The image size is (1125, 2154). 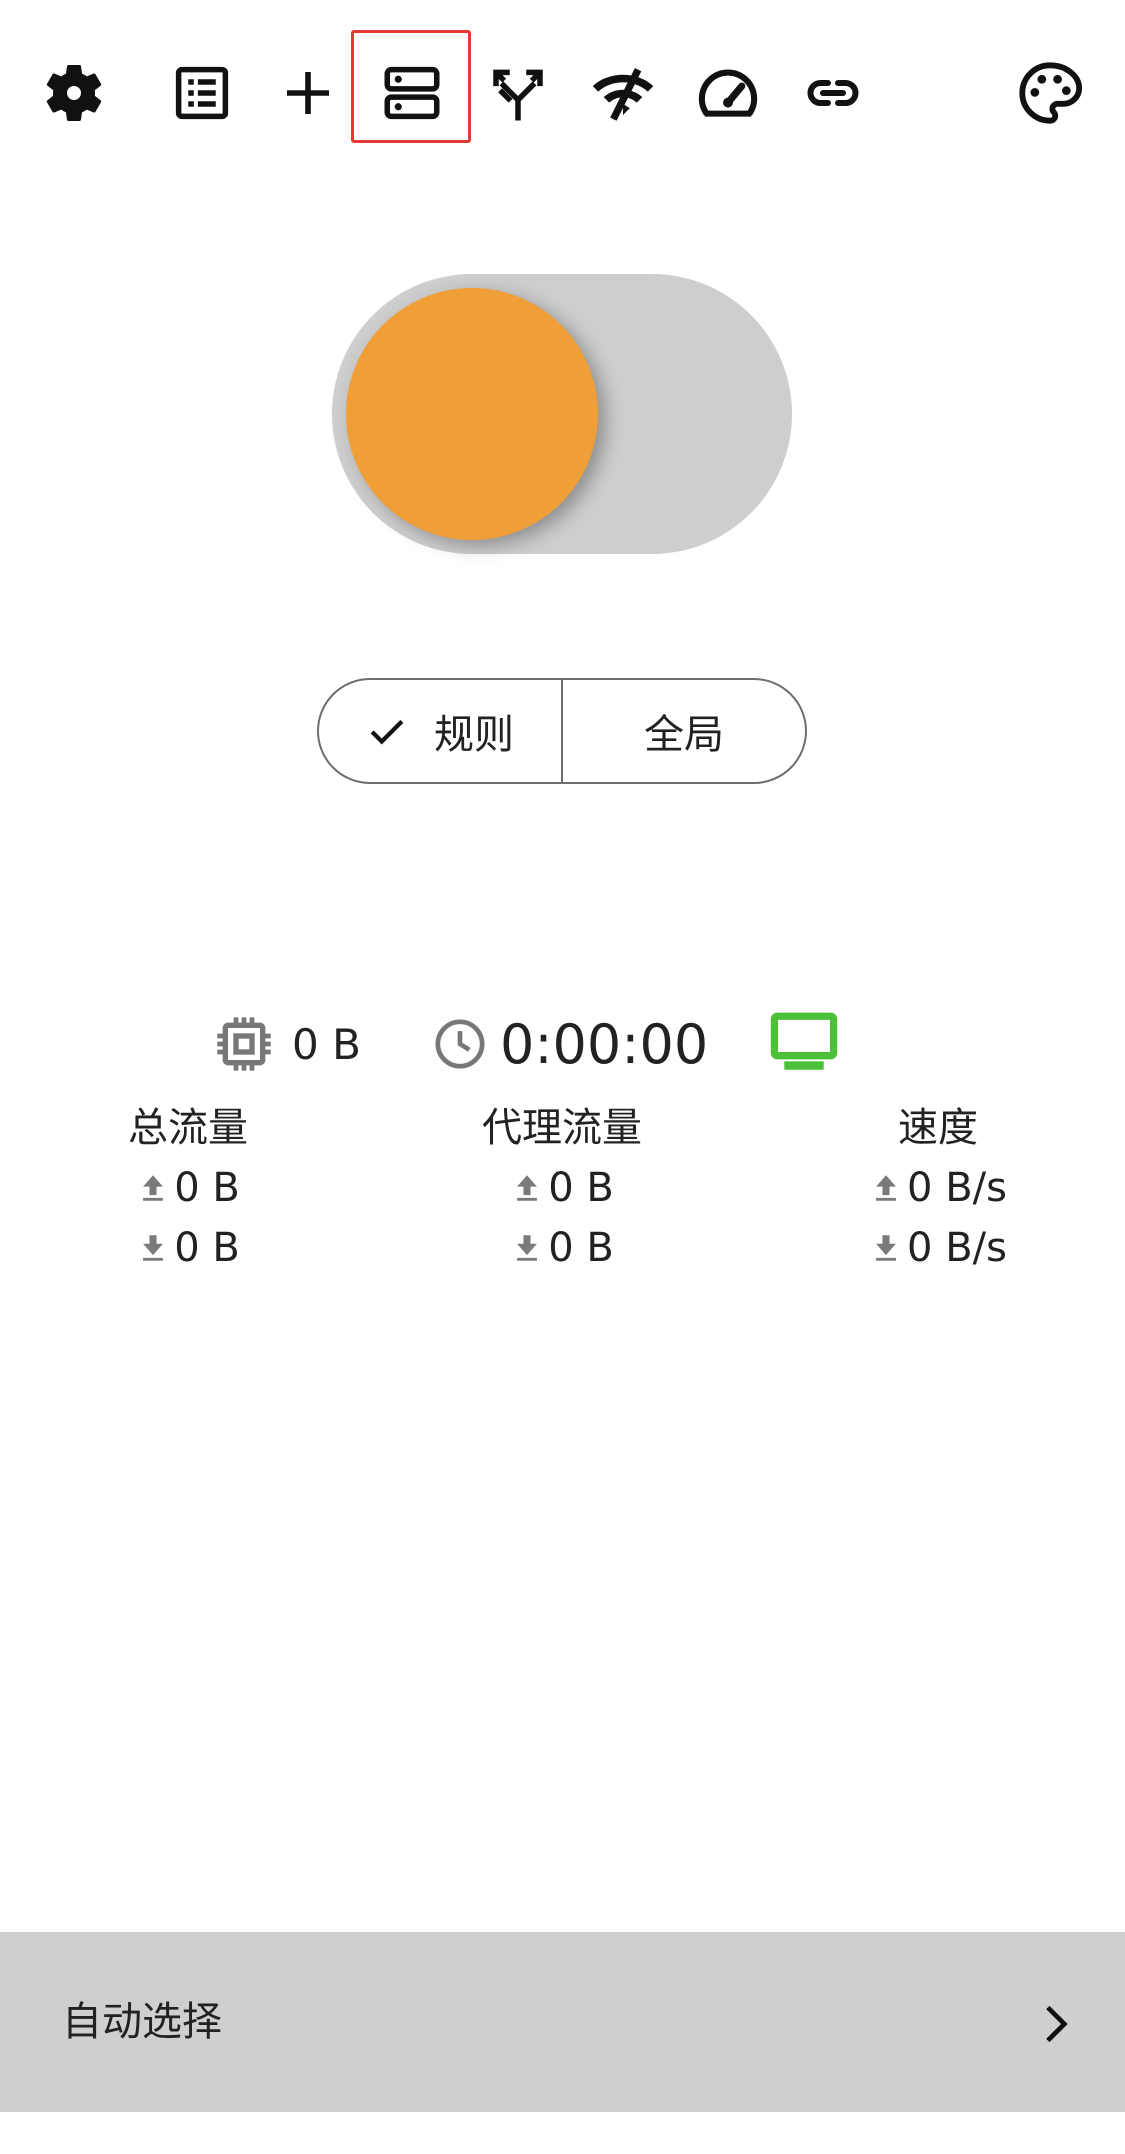 What do you see at coordinates (1057, 2024) in the screenshot?
I see `chevron-right-icon` at bounding box center [1057, 2024].